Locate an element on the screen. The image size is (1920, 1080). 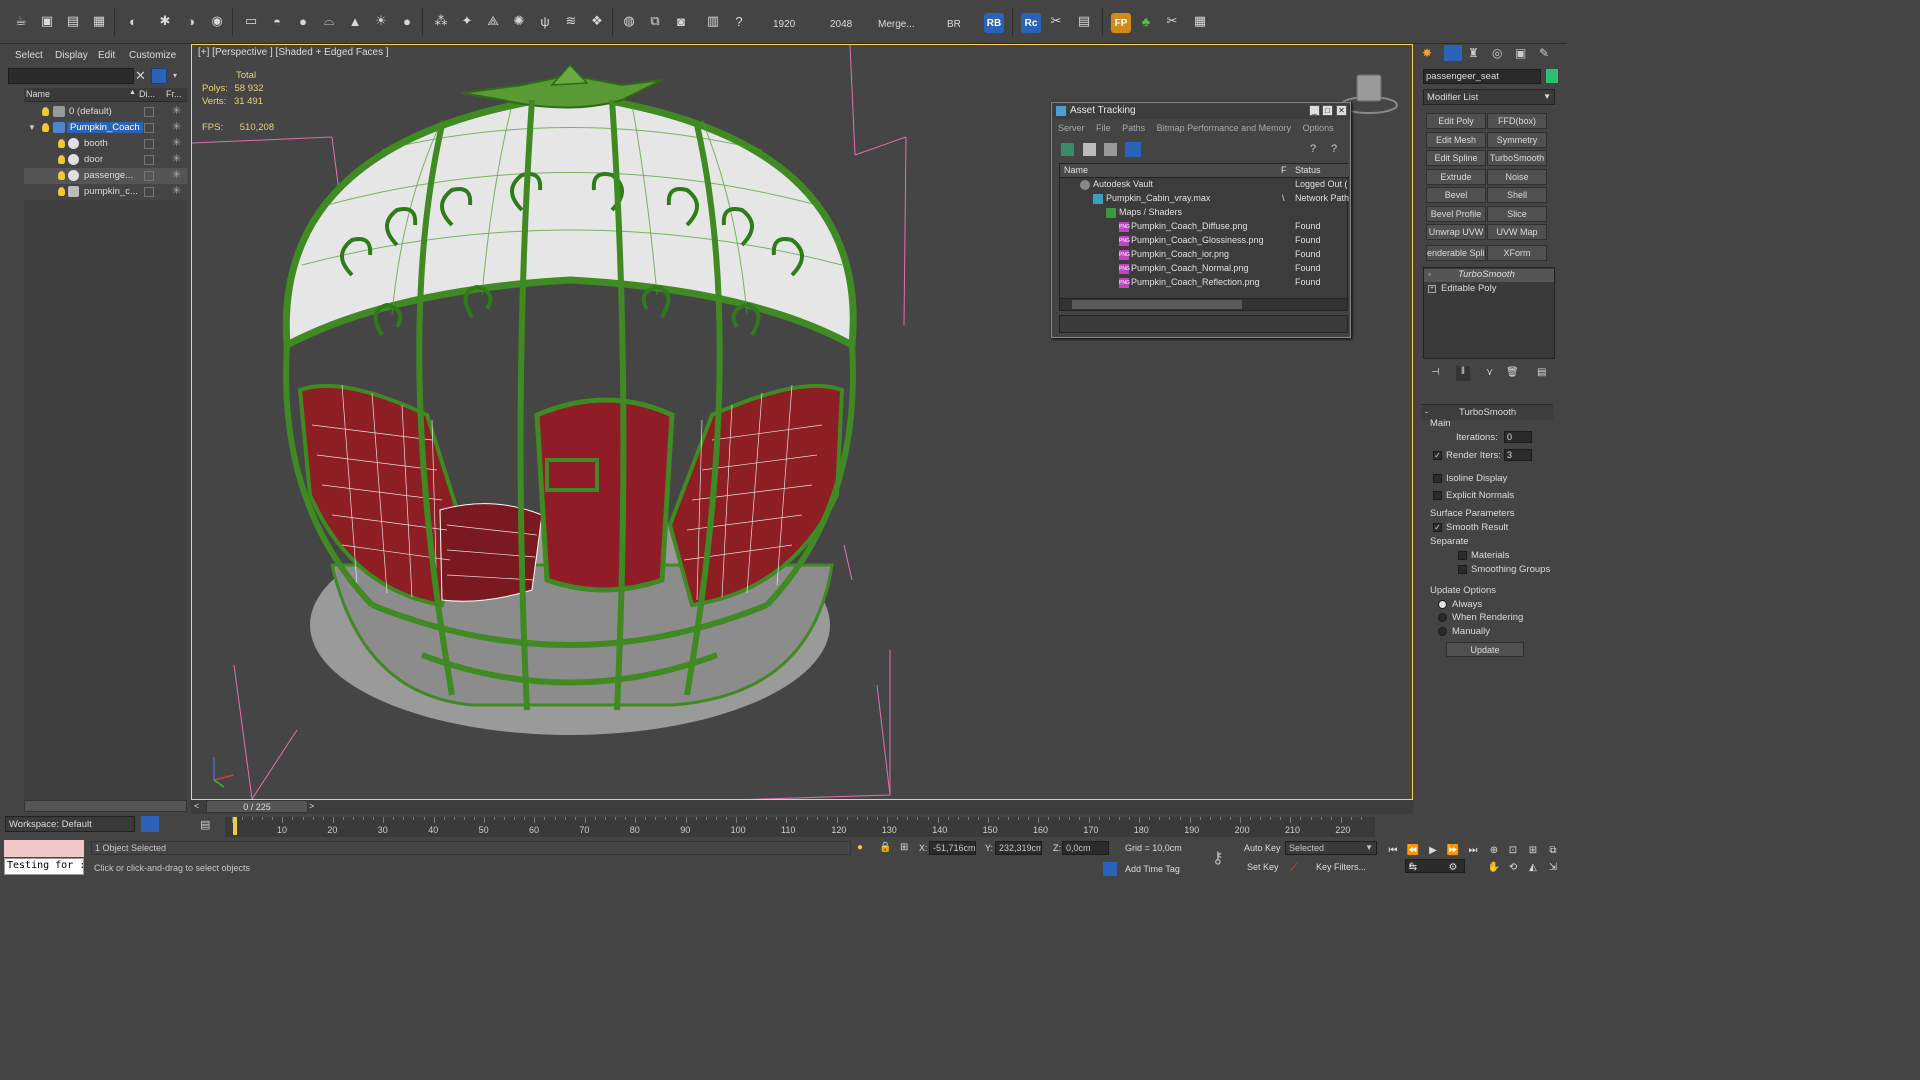
menu-bitmap-performance: Bitmap Performance and Memory is located at coordinates (1224, 128).